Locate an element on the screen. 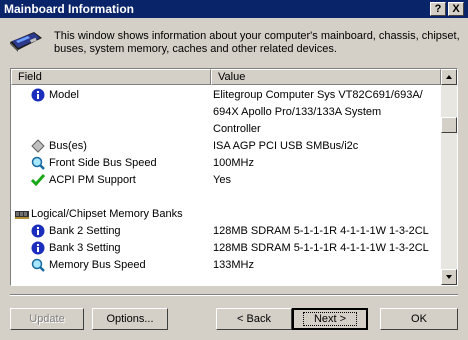  scroll-down-button is located at coordinates (449, 277).